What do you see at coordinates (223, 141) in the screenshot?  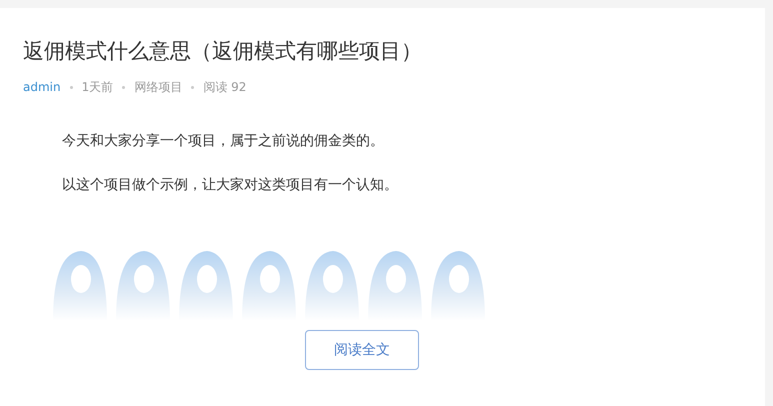 I see `paragraph: 今天和大家分享一个项目，属于之前说的佣金类的。` at bounding box center [223, 141].